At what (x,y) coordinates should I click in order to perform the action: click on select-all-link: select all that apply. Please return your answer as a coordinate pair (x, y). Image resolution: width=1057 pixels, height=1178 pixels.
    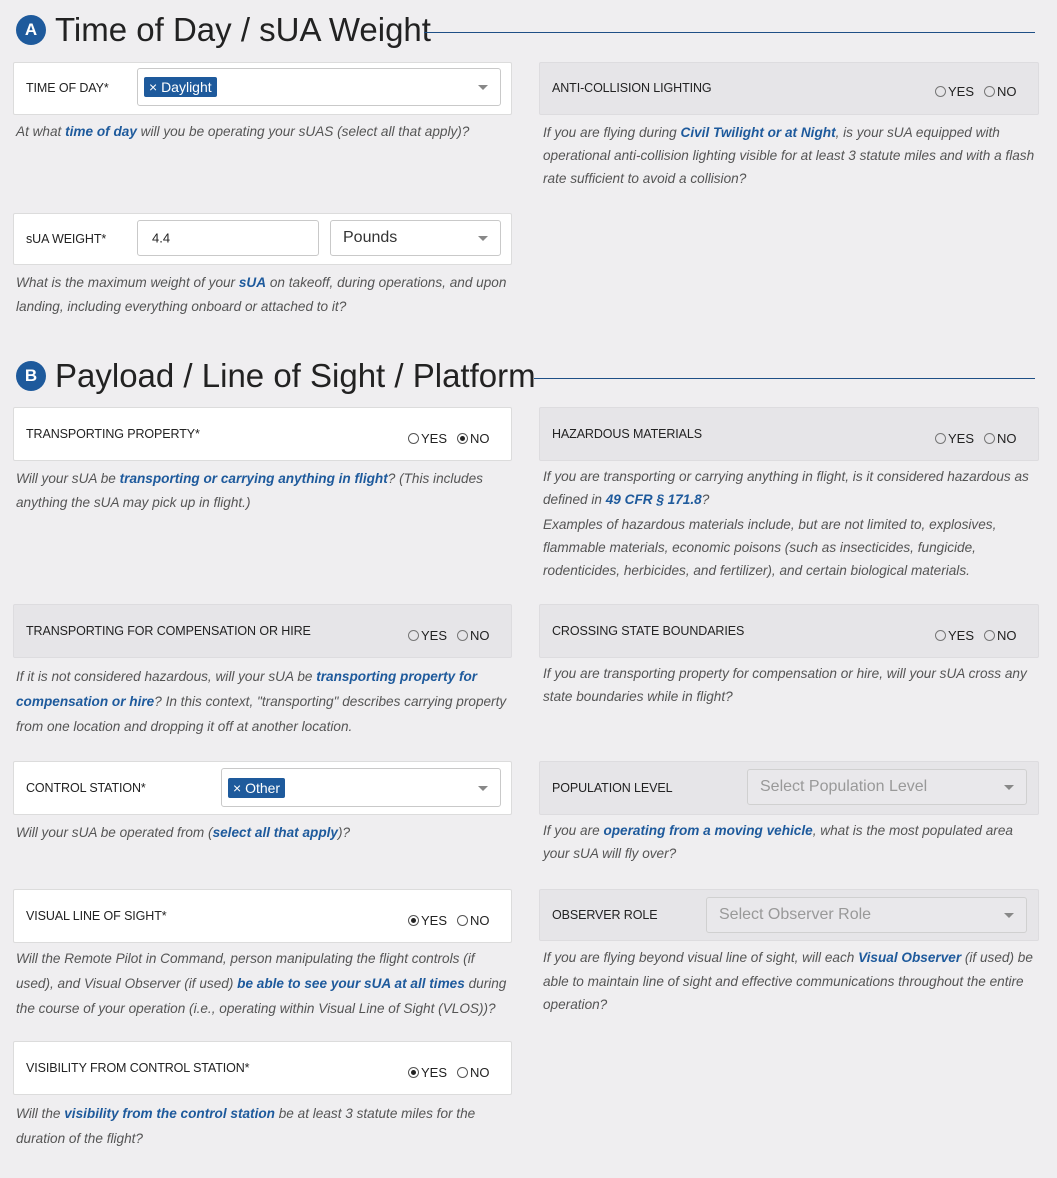
    Looking at the image, I should click on (275, 832).